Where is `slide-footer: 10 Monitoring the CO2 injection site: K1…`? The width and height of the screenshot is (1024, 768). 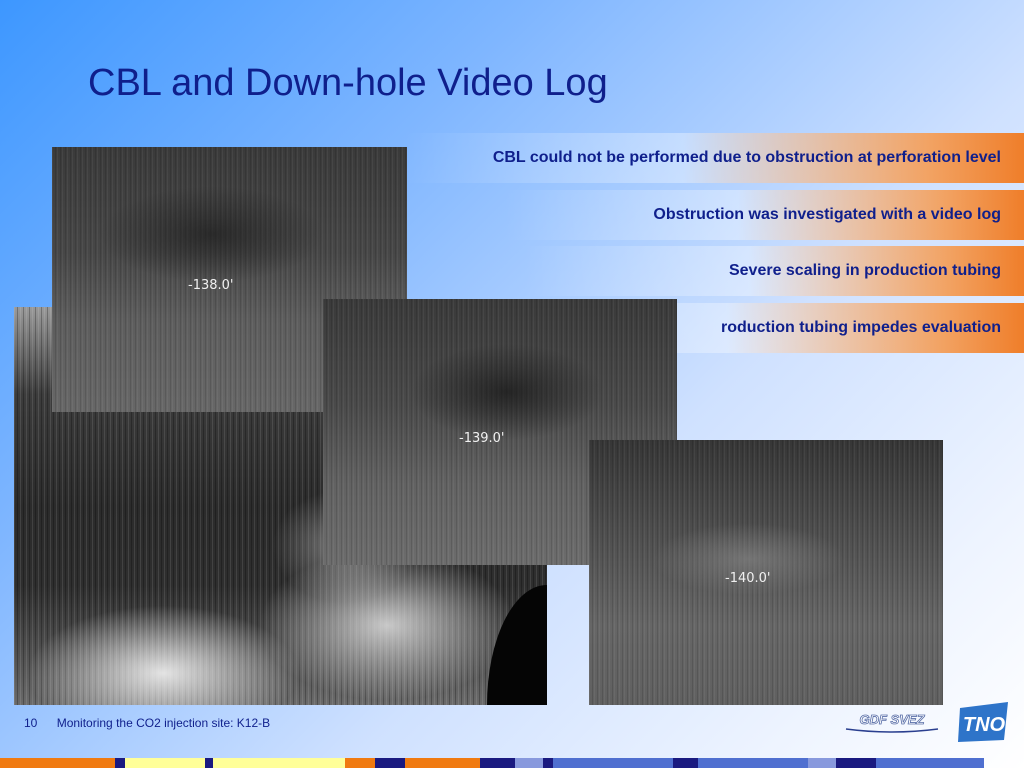 slide-footer: 10 Monitoring the CO2 injection site: K1… is located at coordinates (147, 723).